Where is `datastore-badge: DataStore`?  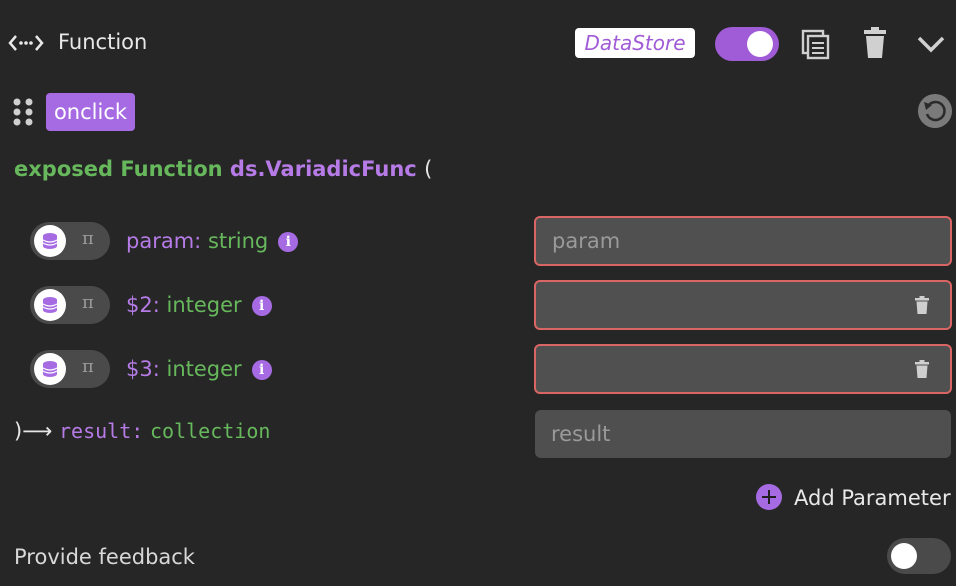 datastore-badge: DataStore is located at coordinates (635, 43).